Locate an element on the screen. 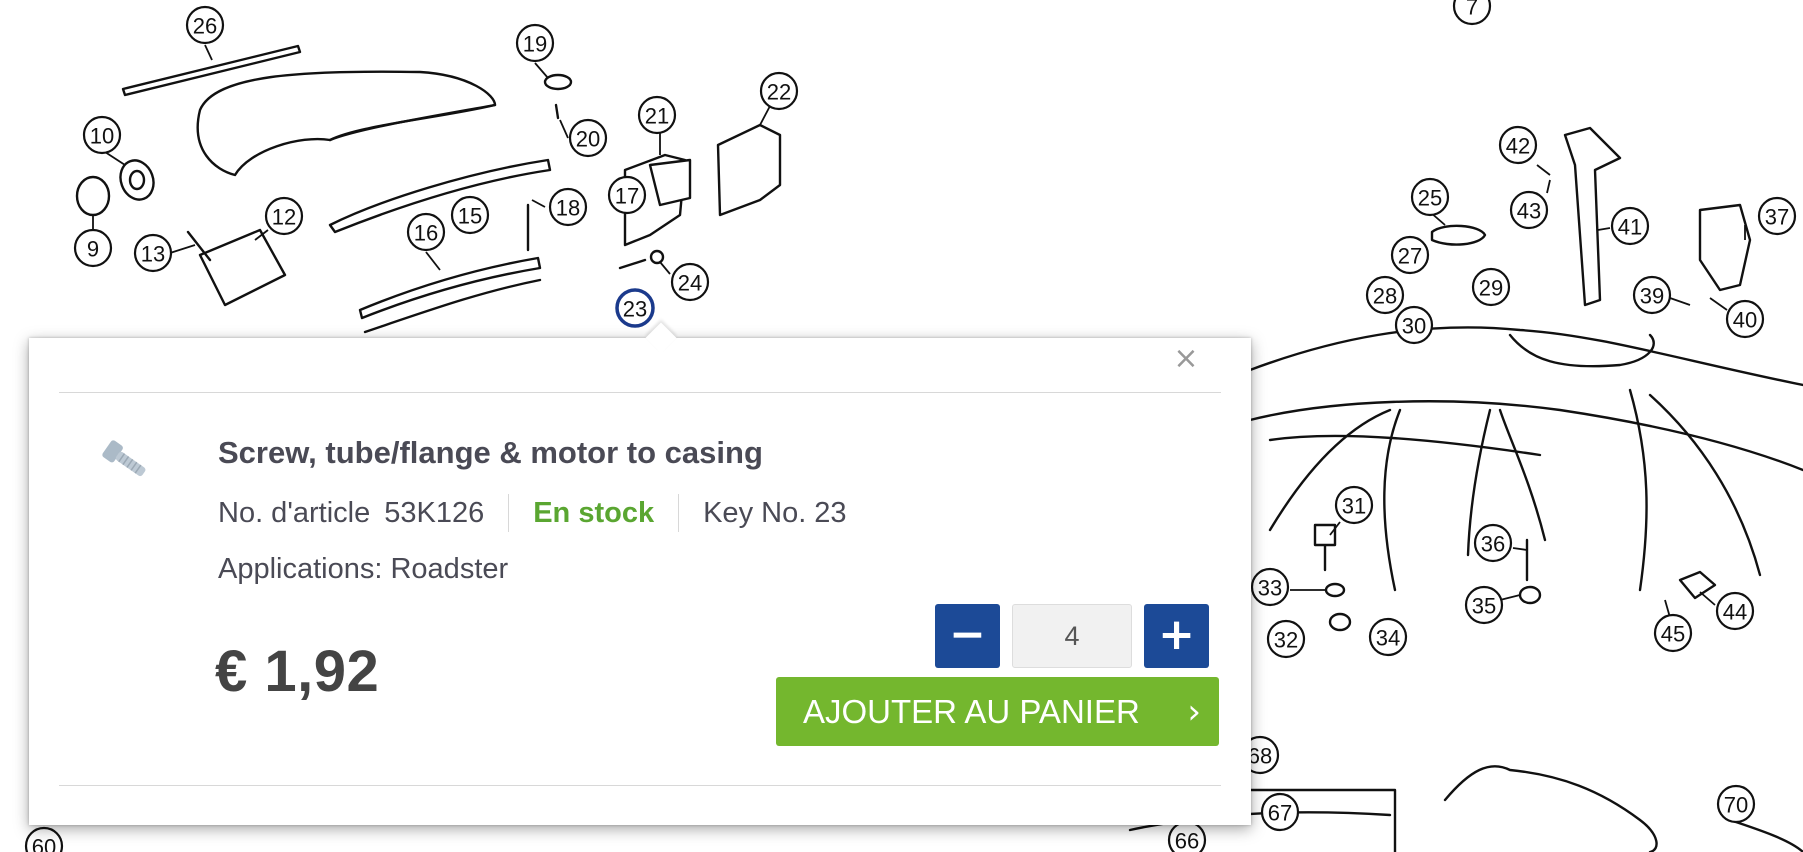 The image size is (1803, 852). callout-21: 21 is located at coordinates (657, 115).